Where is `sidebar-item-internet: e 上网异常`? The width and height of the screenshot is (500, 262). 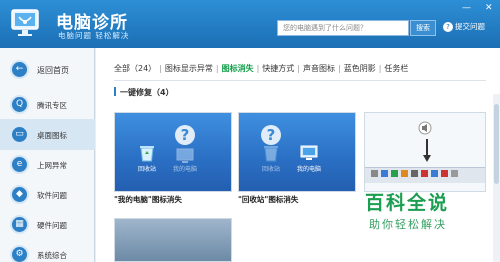 sidebar-item-internet: e 上网异常 is located at coordinates (47, 164).